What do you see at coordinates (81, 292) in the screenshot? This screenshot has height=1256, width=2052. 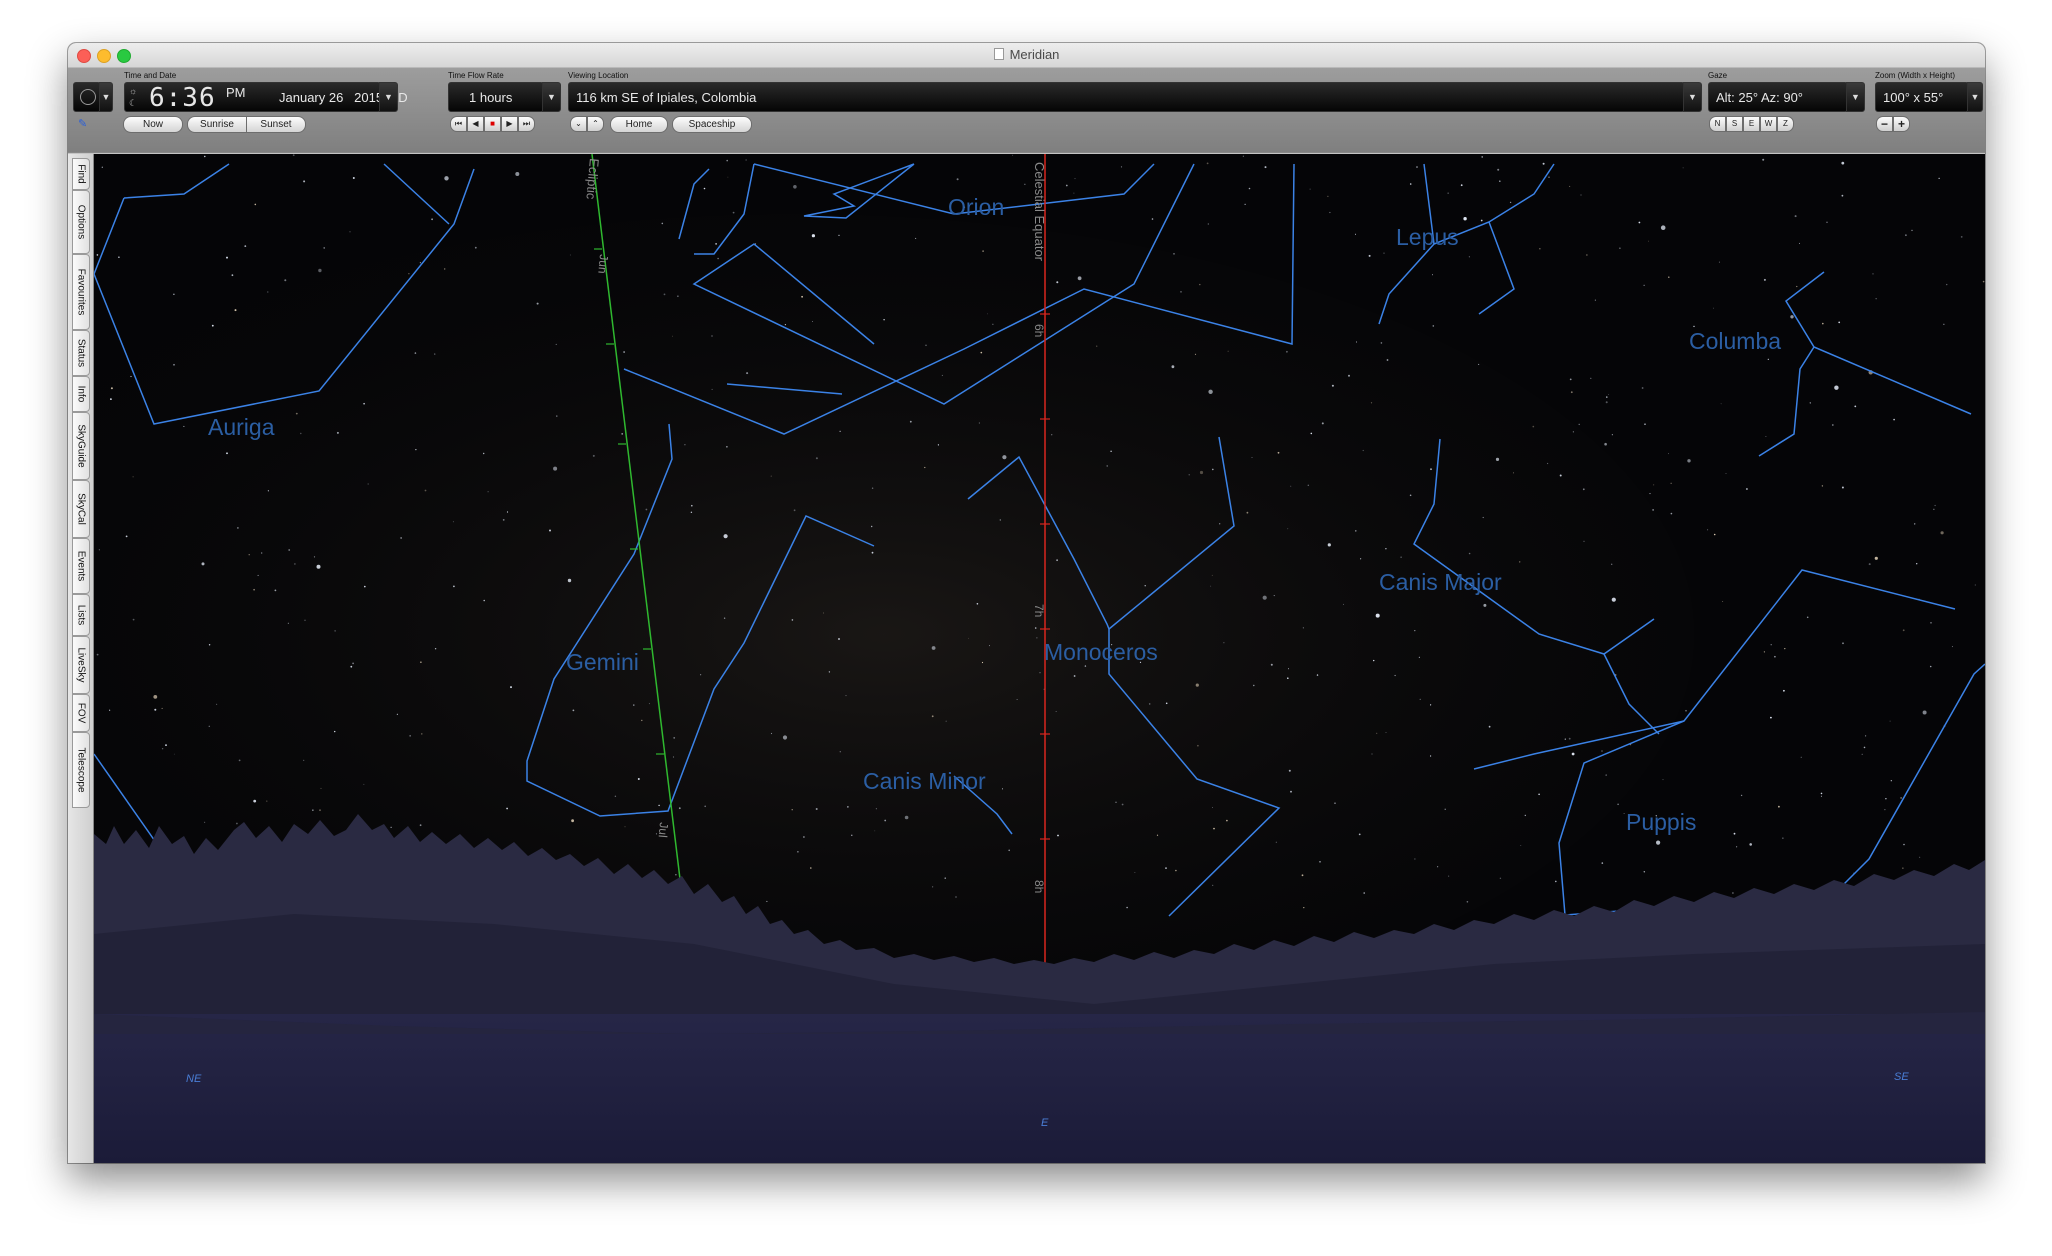 I see `tab-favourites: Favourites` at bounding box center [81, 292].